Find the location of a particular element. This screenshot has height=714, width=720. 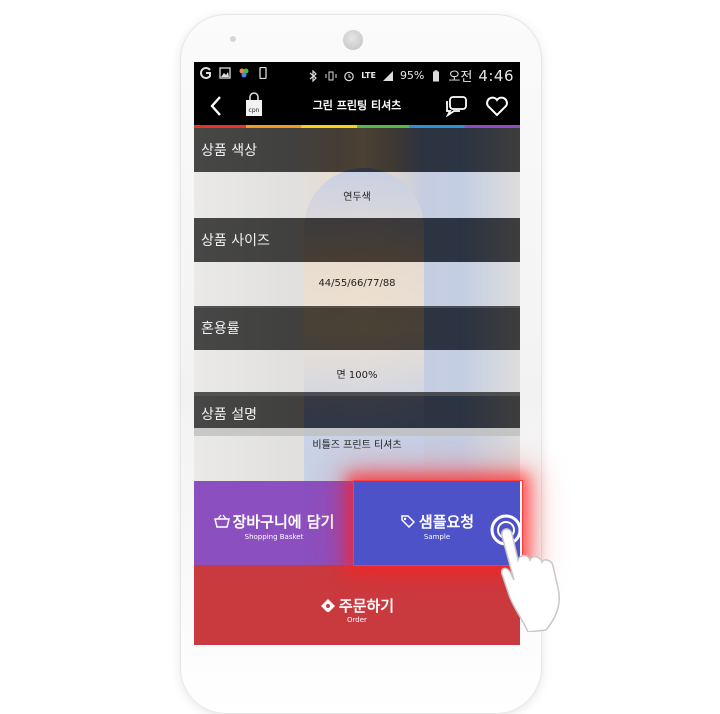

order-sublabel: Order is located at coordinates (357, 620).